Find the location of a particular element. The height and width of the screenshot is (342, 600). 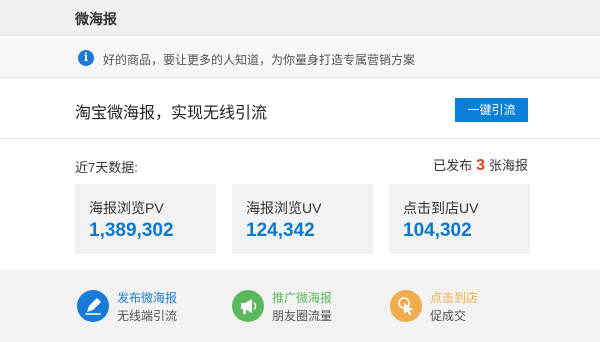

info-text: 好的商品，要让更多的人知道，为你量身打造专属营销方案 is located at coordinates (259, 60).